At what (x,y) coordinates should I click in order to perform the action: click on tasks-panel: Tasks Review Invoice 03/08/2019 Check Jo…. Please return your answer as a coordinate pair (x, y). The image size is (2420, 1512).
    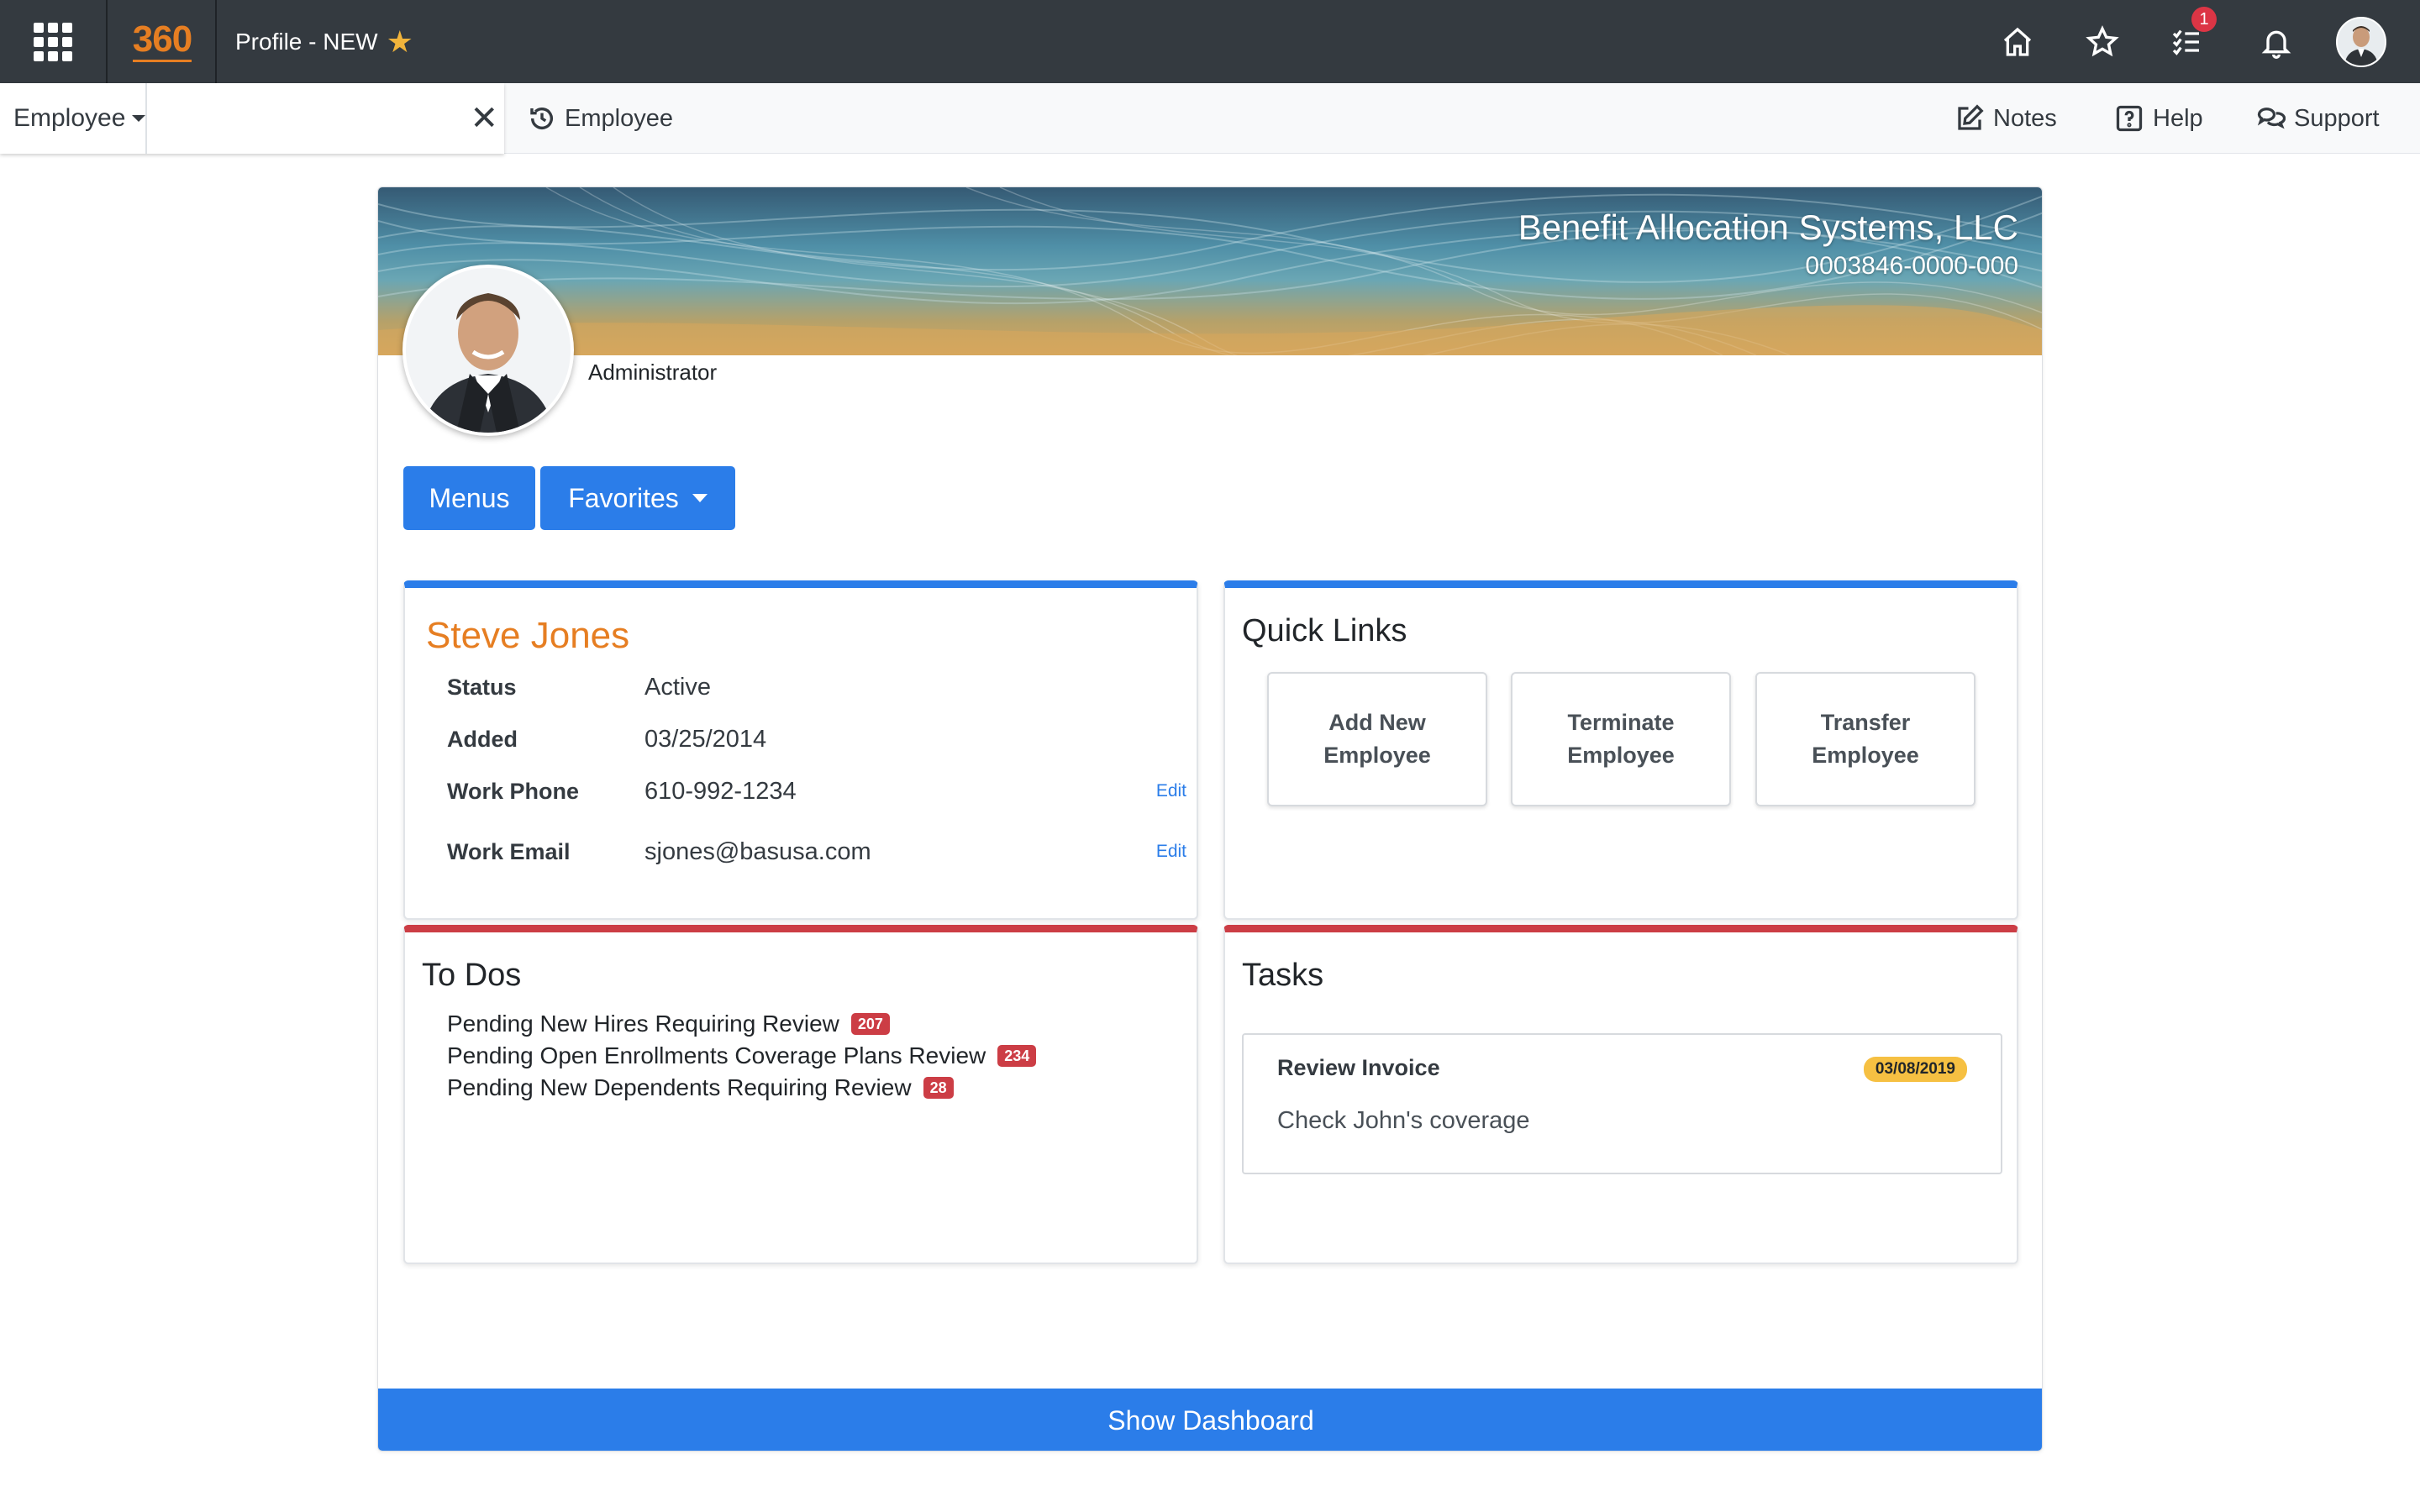
    Looking at the image, I should click on (1620, 1094).